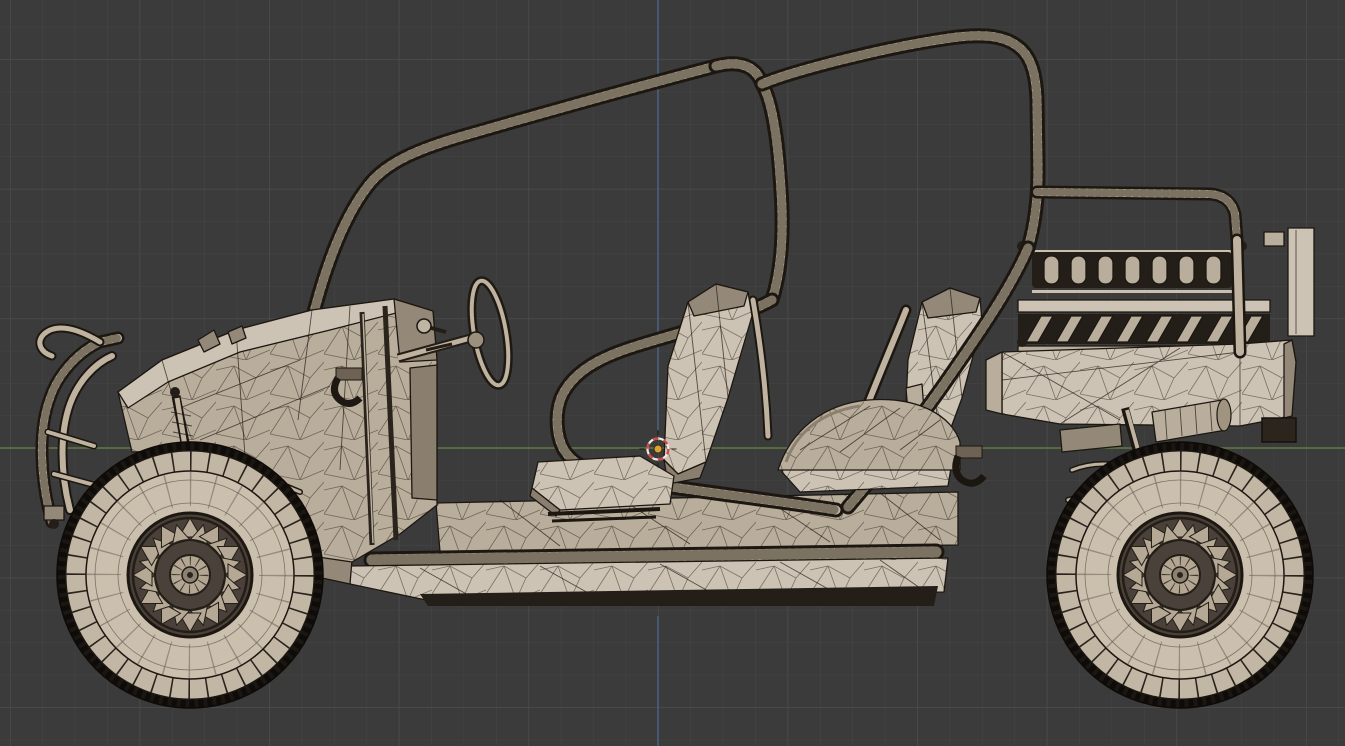 The height and width of the screenshot is (746, 1345). Describe the element at coordinates (1180, 575) in the screenshot. I see `rear-wheel` at that location.